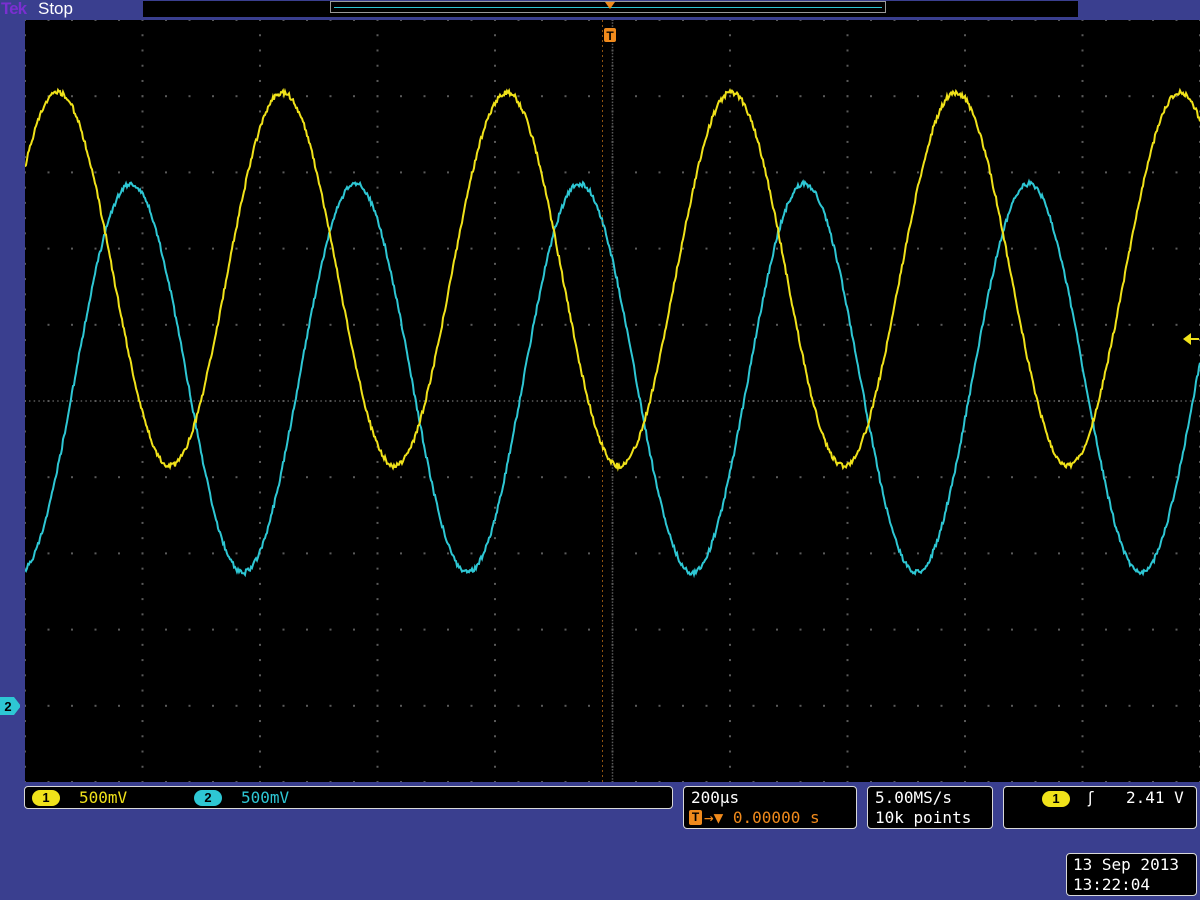  I want to click on channel2-badge: 2, so click(208, 798).